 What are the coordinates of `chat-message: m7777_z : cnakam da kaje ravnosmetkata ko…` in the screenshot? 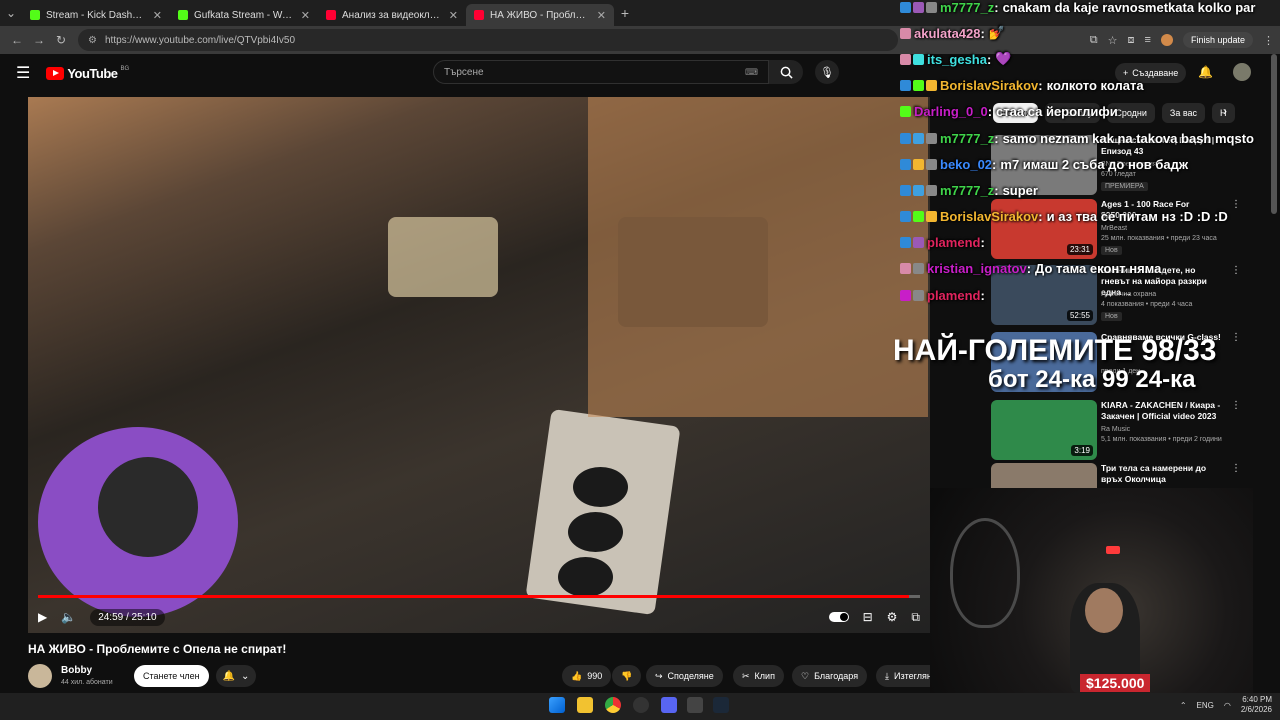 It's located at (1090, 10).